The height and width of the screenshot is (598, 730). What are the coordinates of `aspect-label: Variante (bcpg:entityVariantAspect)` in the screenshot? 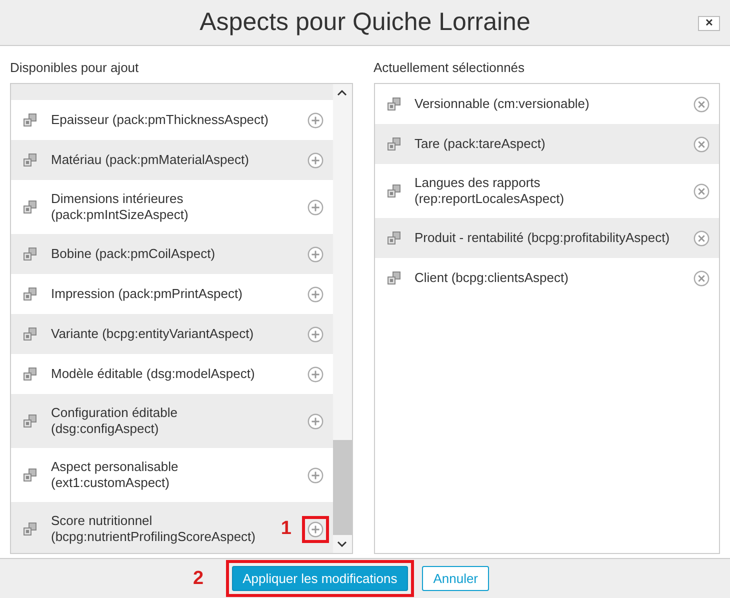 It's located at (153, 334).